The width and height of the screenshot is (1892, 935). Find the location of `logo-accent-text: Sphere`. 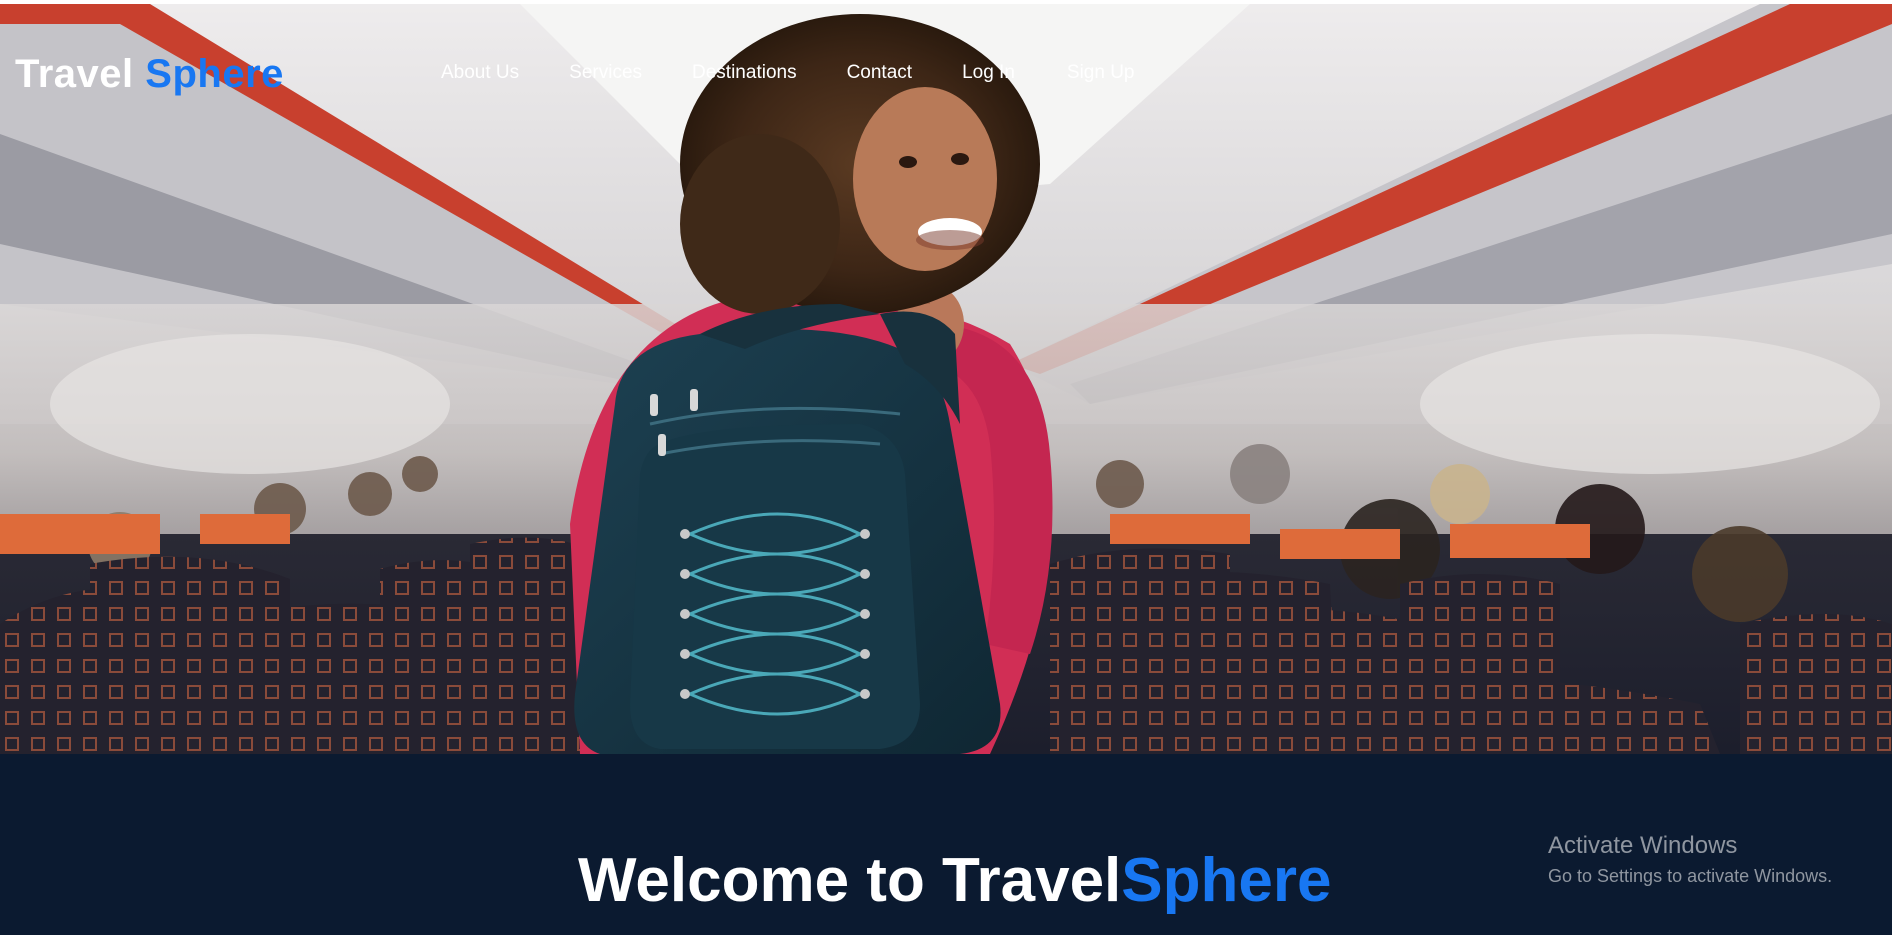

logo-accent-text: Sphere is located at coordinates (214, 74).